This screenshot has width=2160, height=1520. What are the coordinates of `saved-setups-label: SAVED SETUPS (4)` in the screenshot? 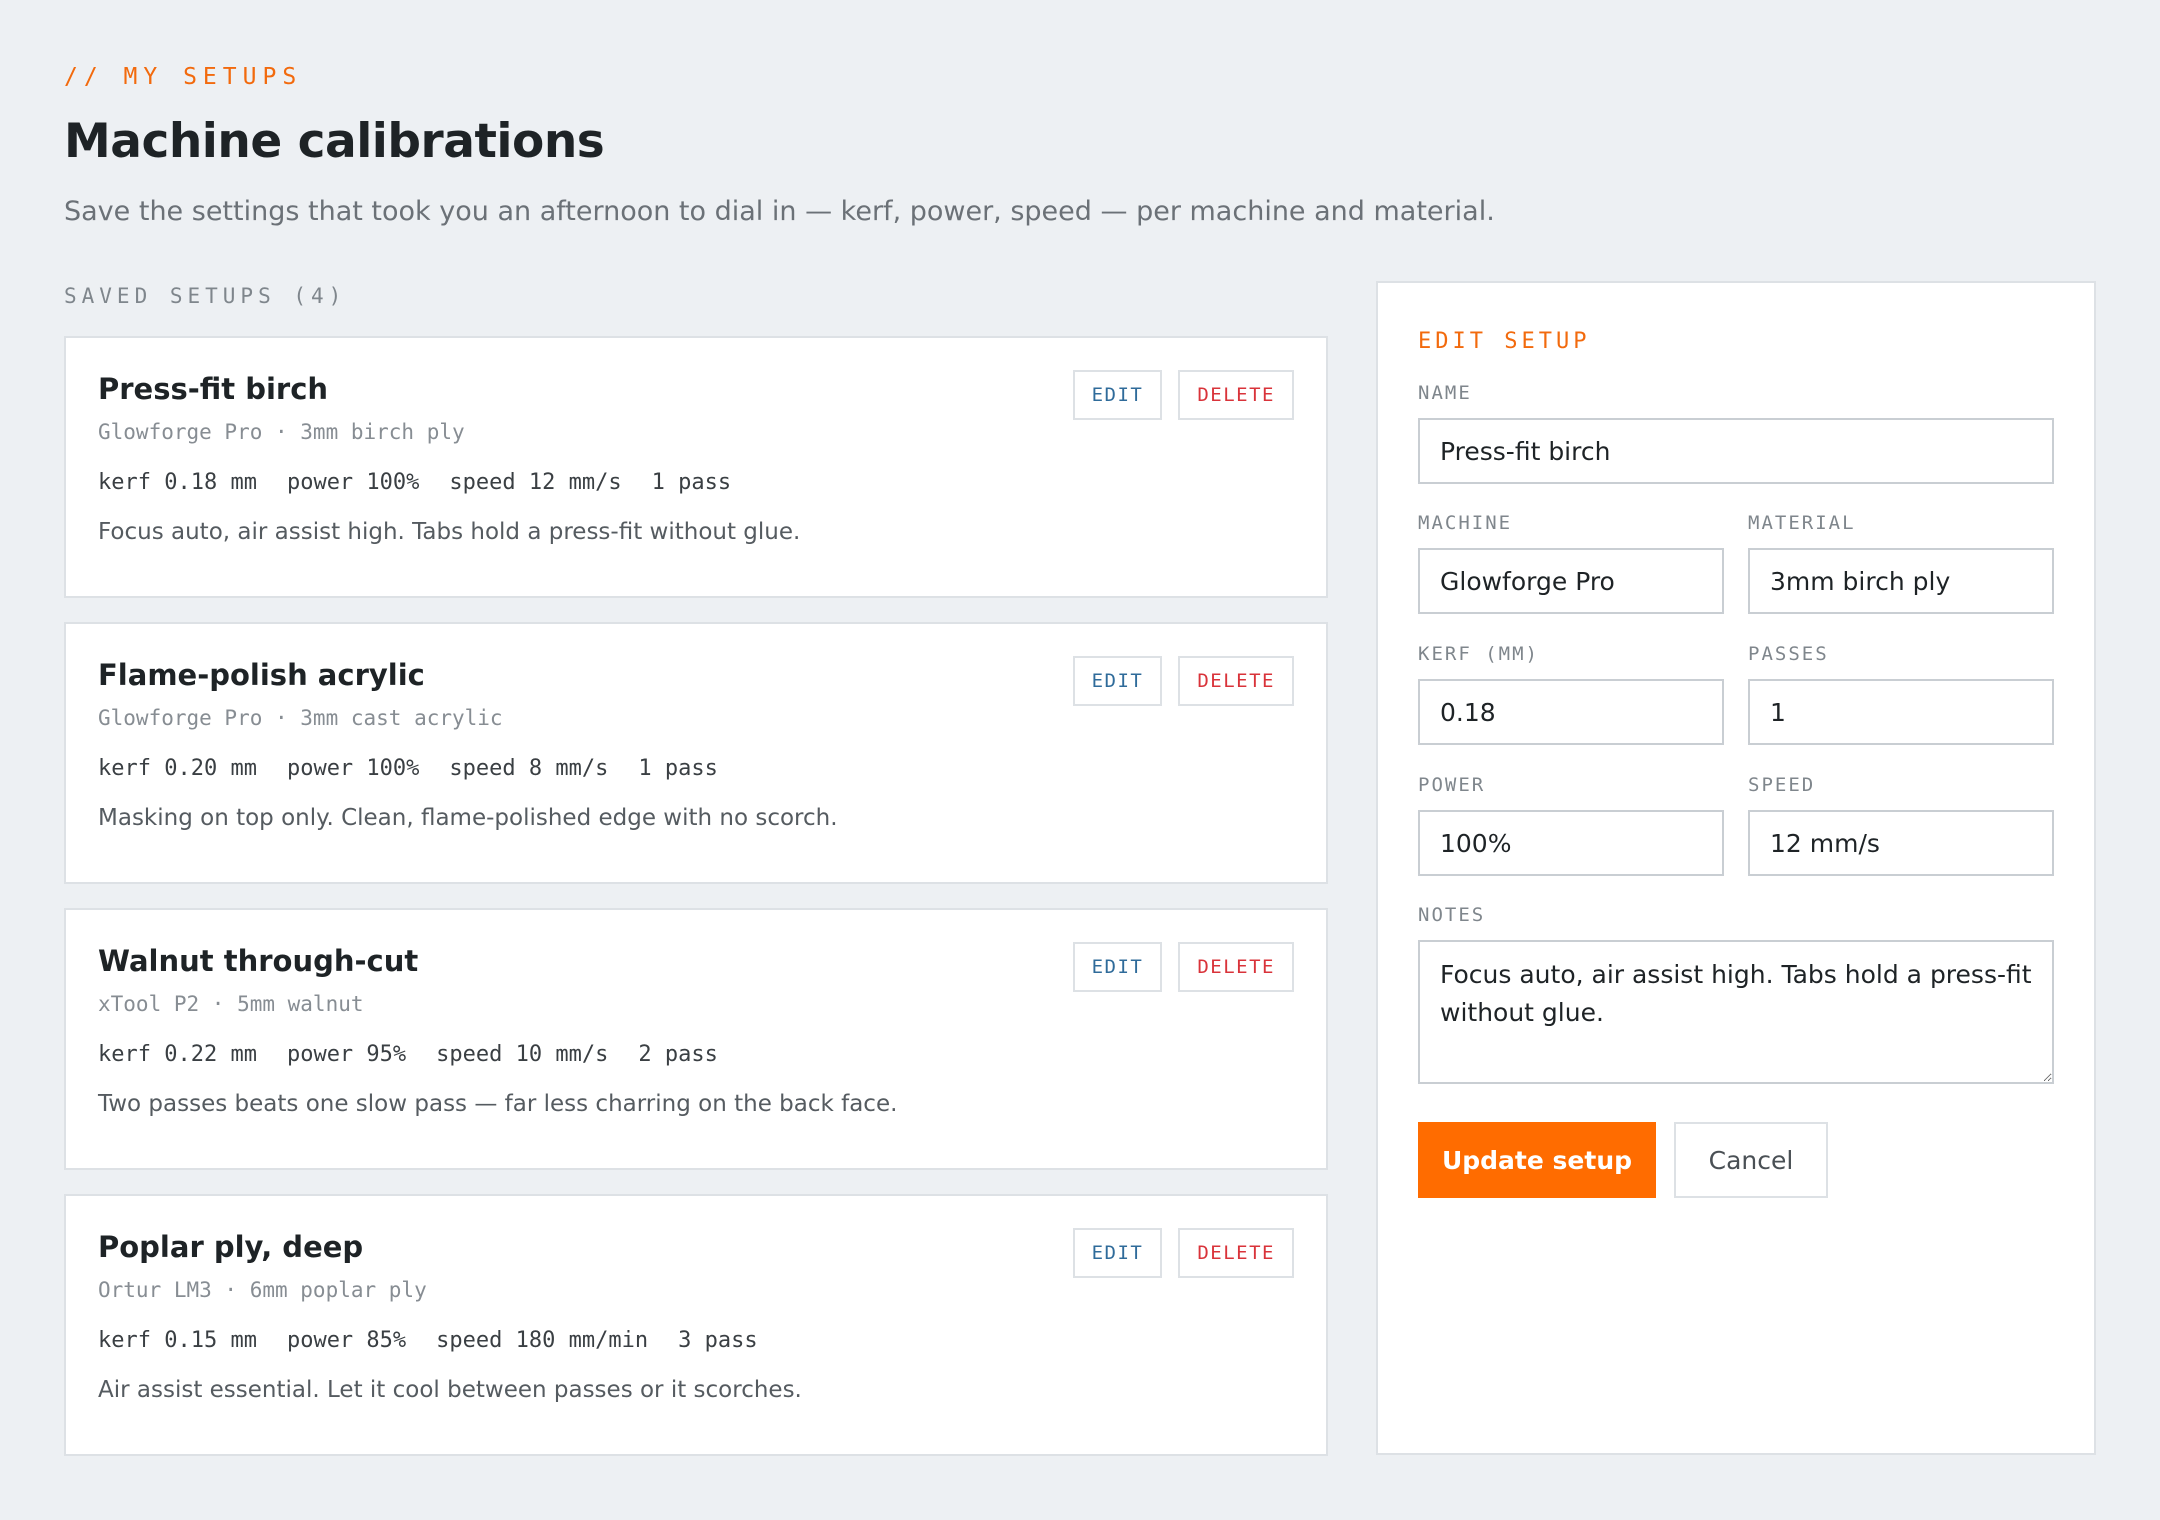 It's located at (205, 296).